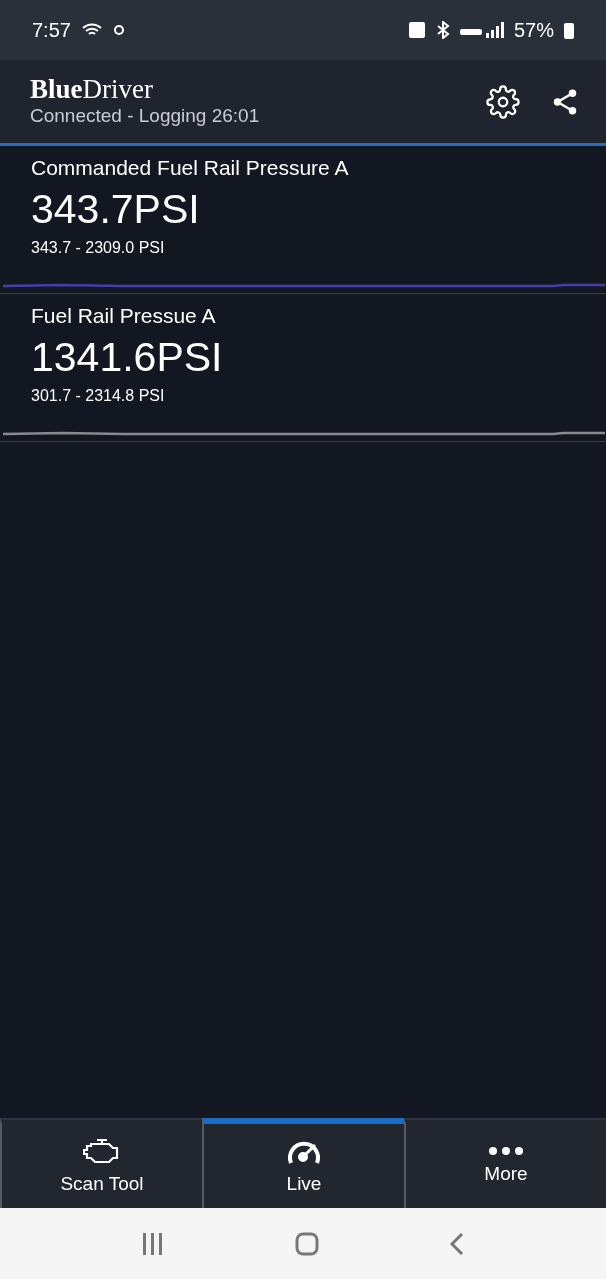 The width and height of the screenshot is (606, 1279). I want to click on battery-icon, so click(569, 30).